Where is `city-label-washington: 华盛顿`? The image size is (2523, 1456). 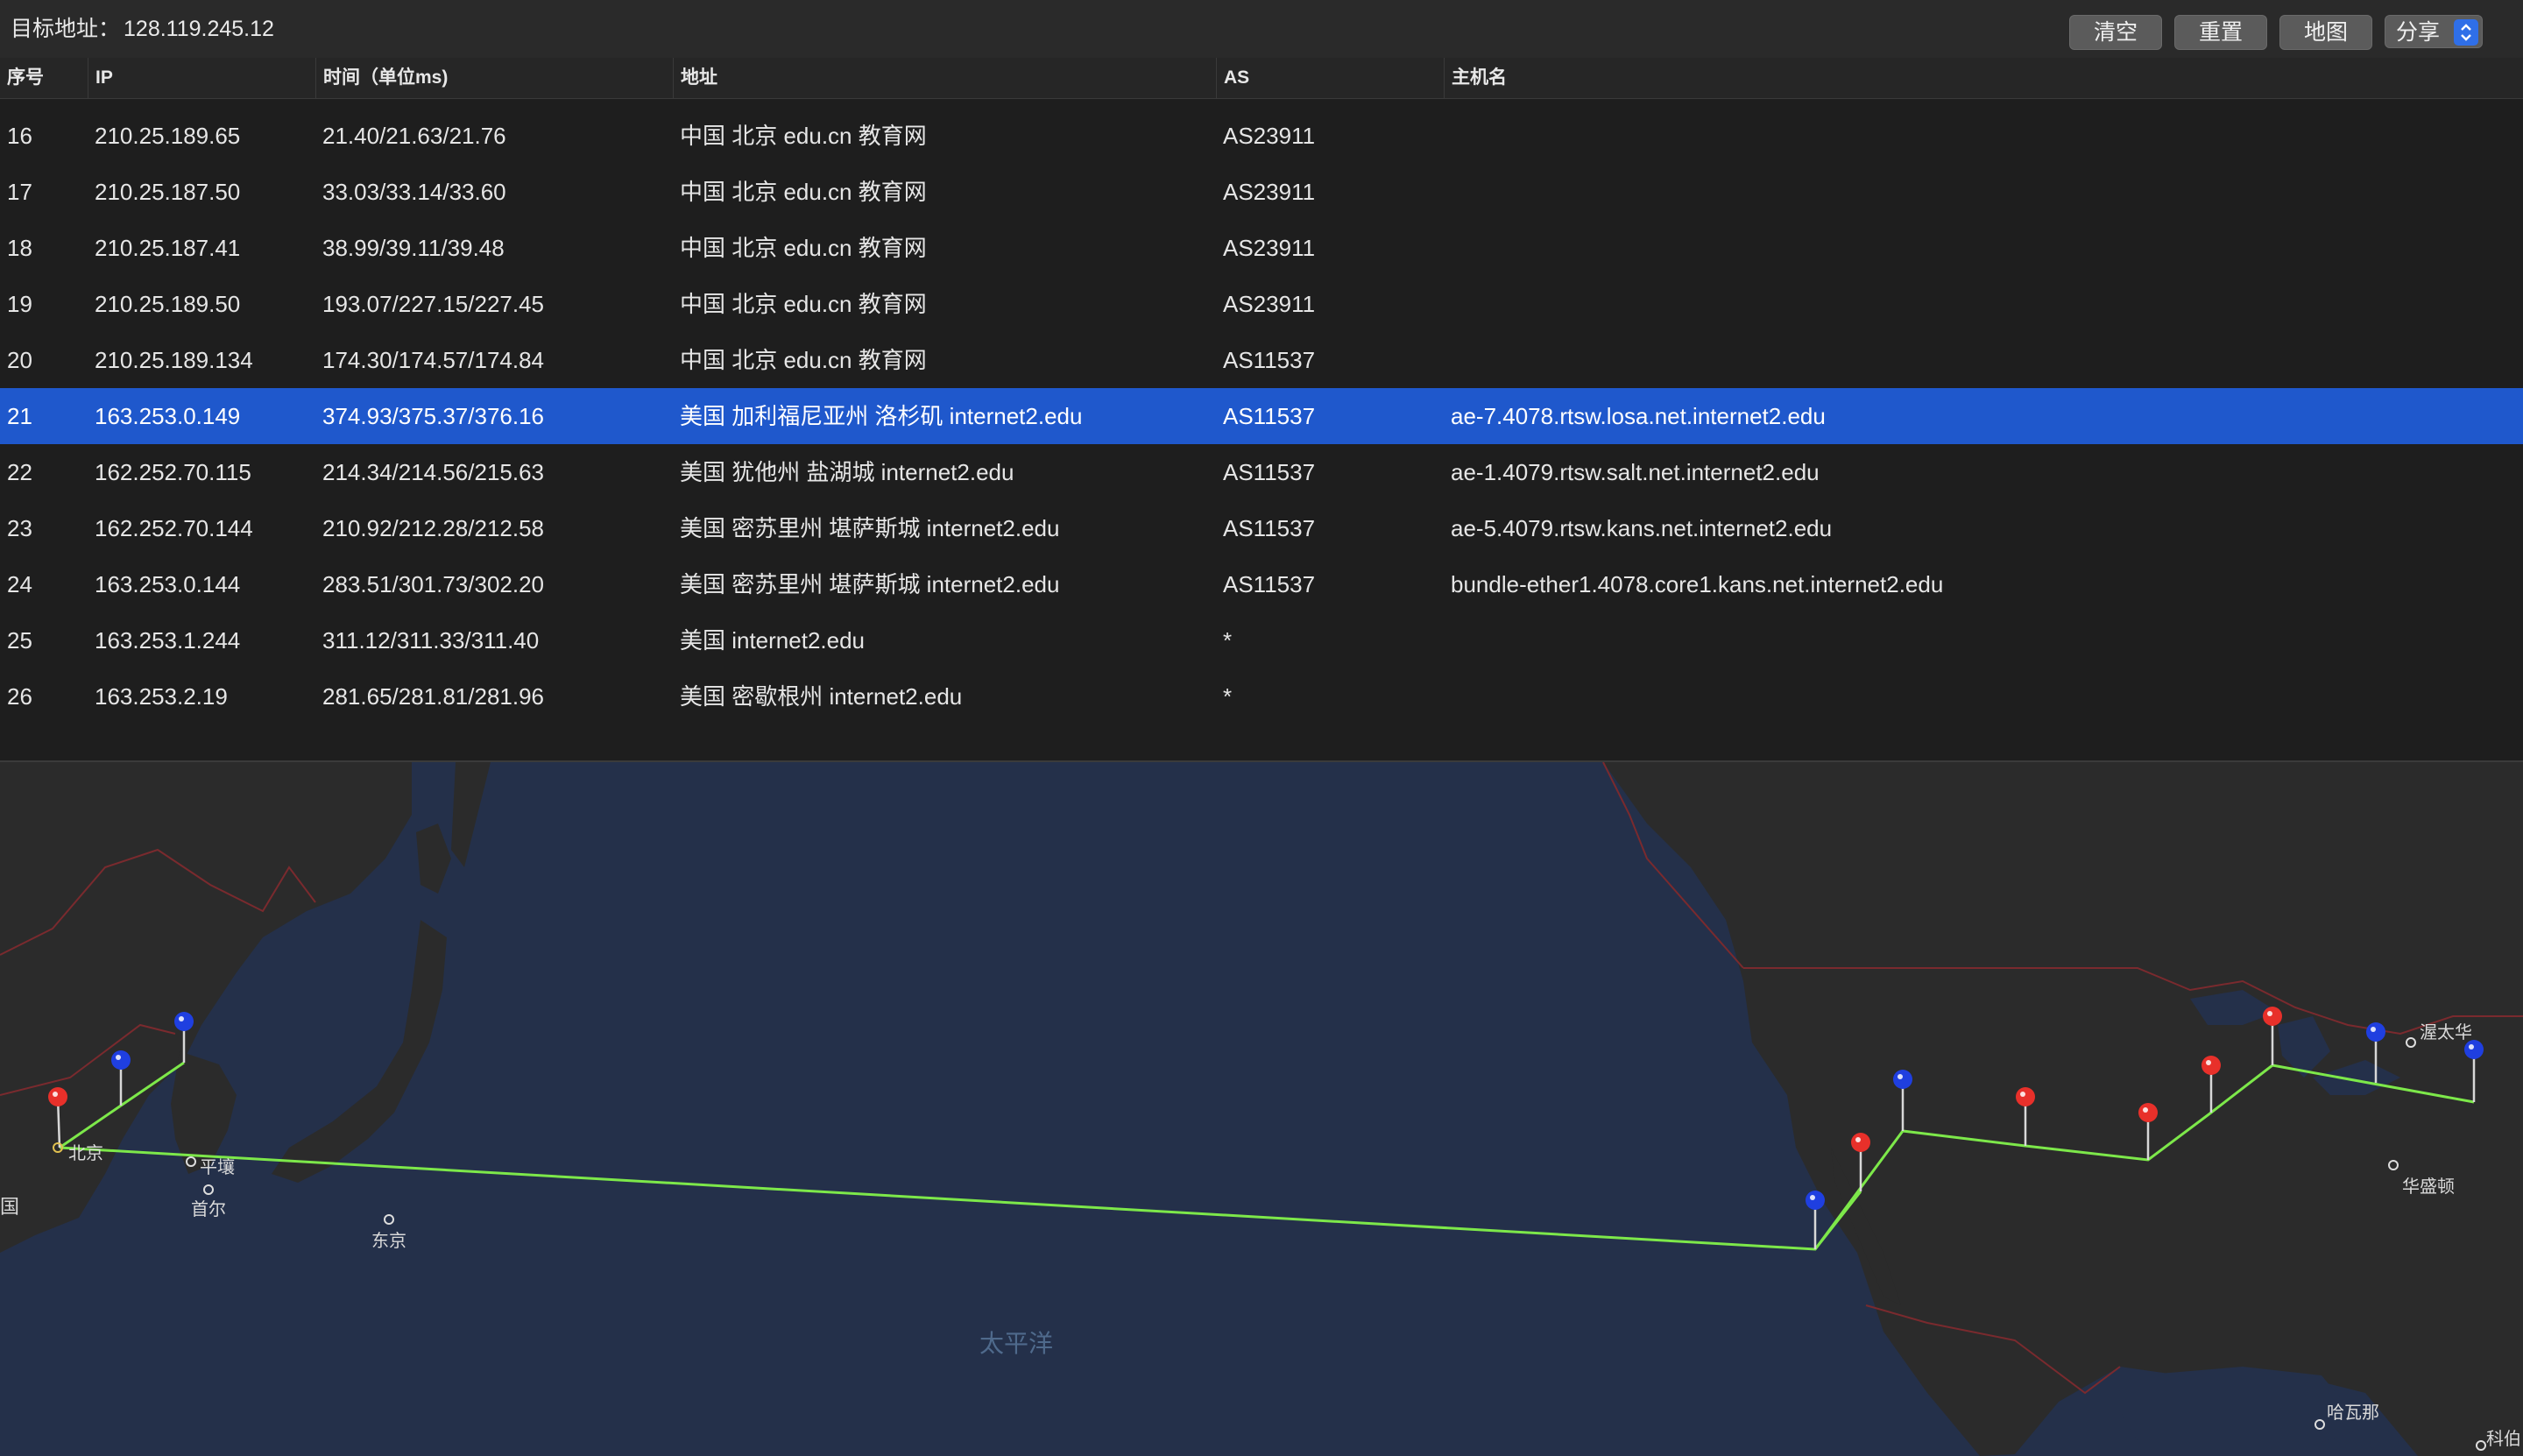 city-label-washington: 华盛顿 is located at coordinates (2428, 1187).